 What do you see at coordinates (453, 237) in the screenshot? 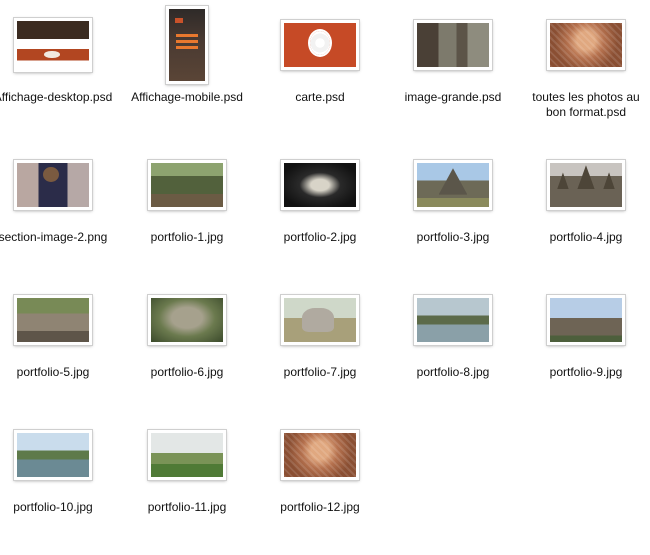
I see `file-name-label: portfolio-3.jpg` at bounding box center [453, 237].